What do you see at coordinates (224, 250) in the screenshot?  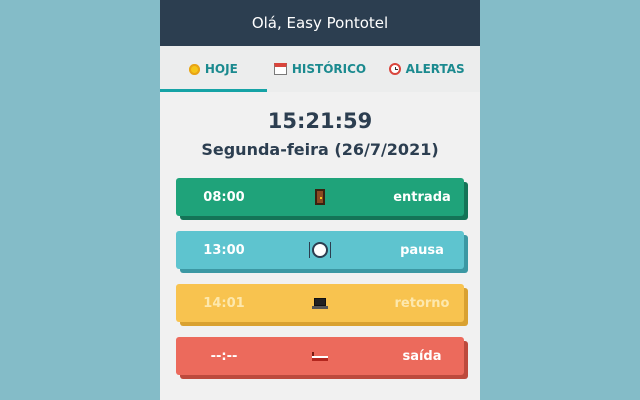 I see `punch-time: 13:00` at bounding box center [224, 250].